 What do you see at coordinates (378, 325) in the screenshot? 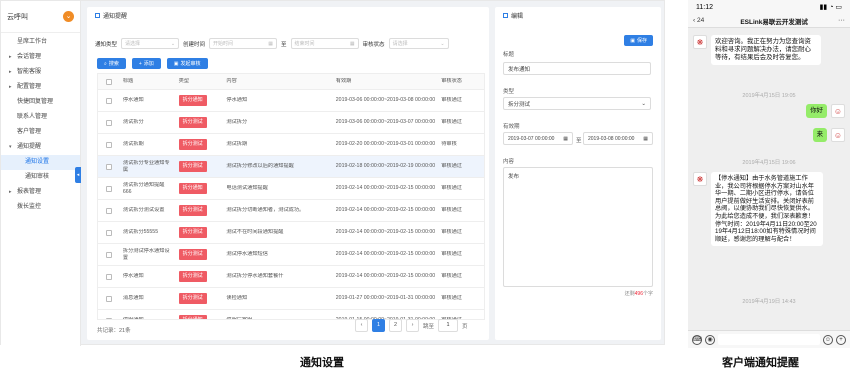
I see `page-1-button: 1` at bounding box center [378, 325].